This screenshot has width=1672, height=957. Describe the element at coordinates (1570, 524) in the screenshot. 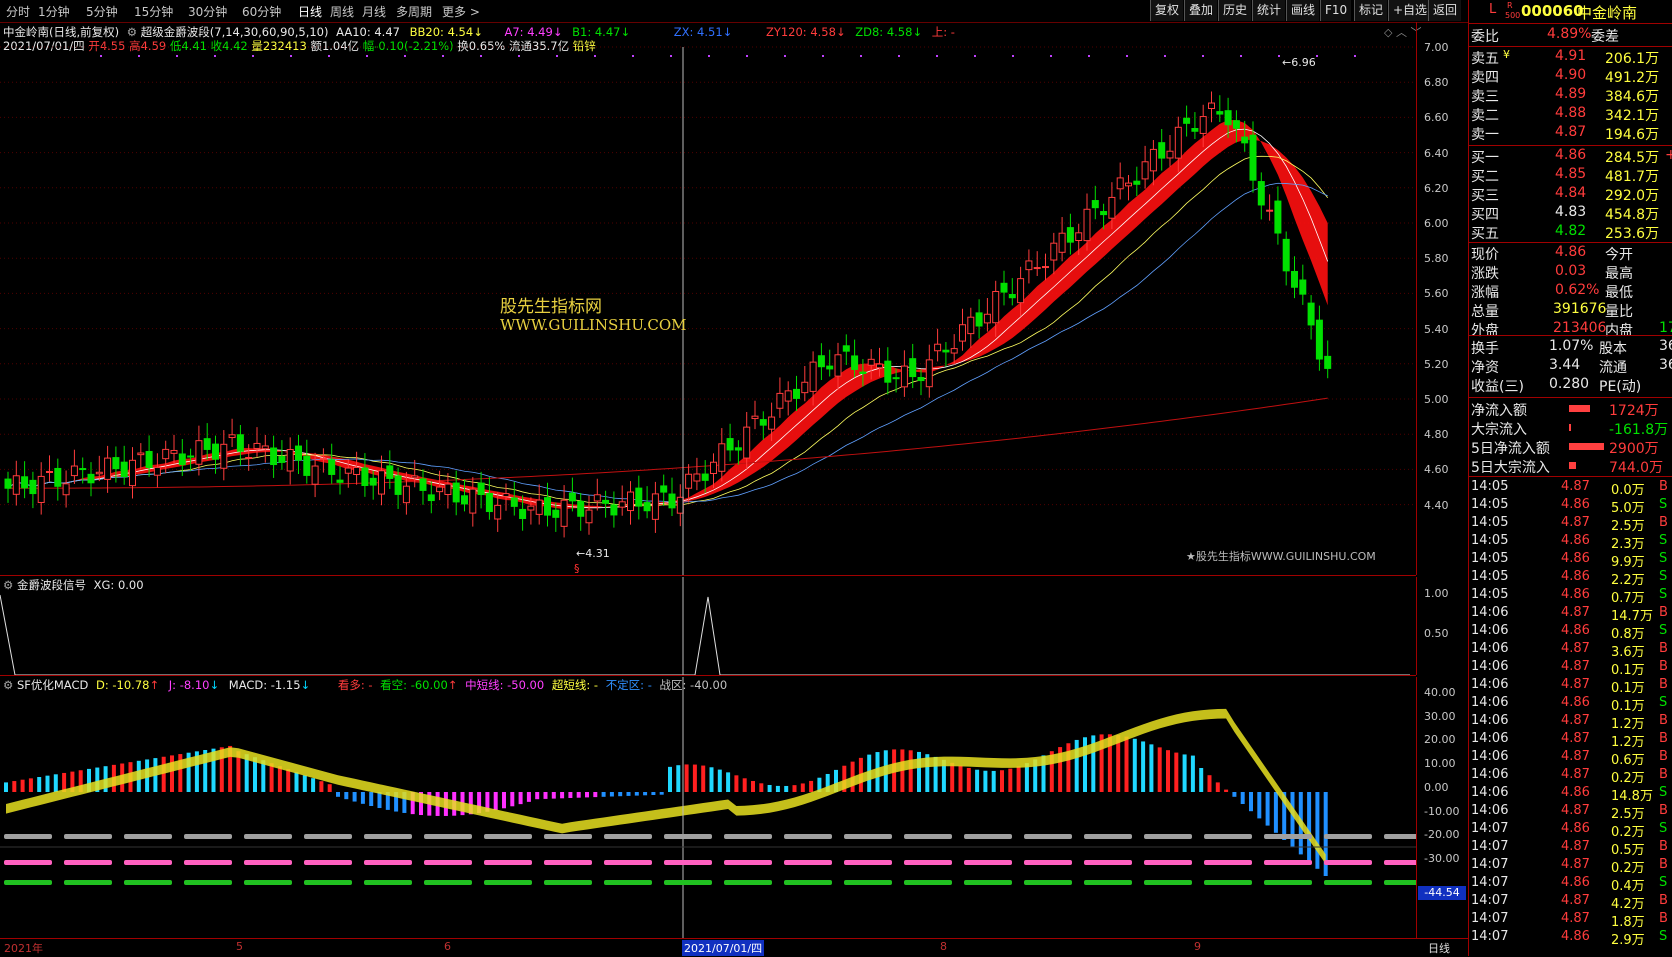

I see `tick-row: 14:05 4.87 2.5万 B` at that location.